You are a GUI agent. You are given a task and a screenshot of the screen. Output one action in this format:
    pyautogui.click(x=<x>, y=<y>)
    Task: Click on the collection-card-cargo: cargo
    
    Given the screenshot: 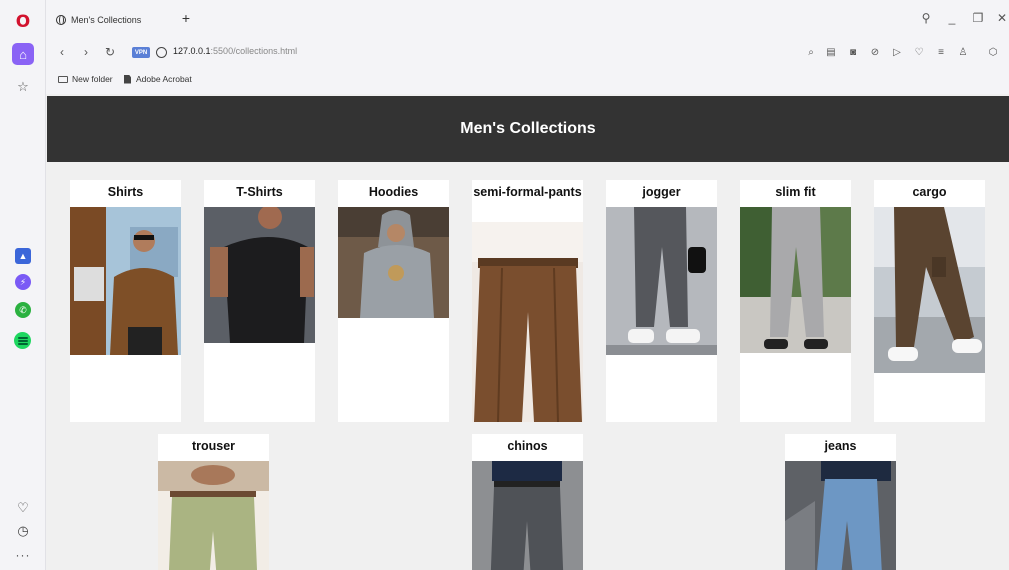 What is the action you would take?
    pyautogui.click(x=929, y=301)
    